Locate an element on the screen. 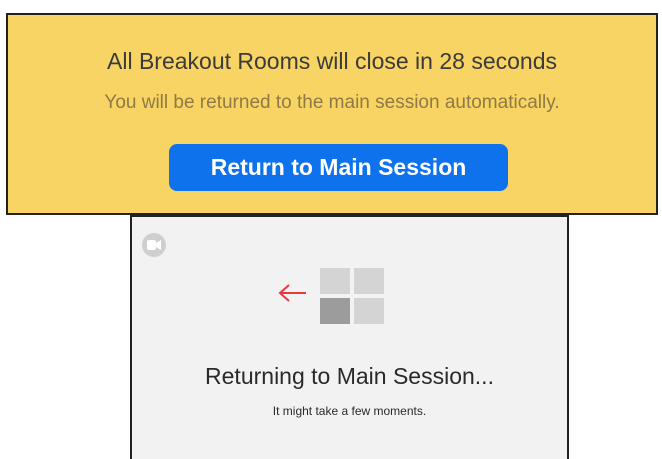  grid-cell-top-right is located at coordinates (369, 281).